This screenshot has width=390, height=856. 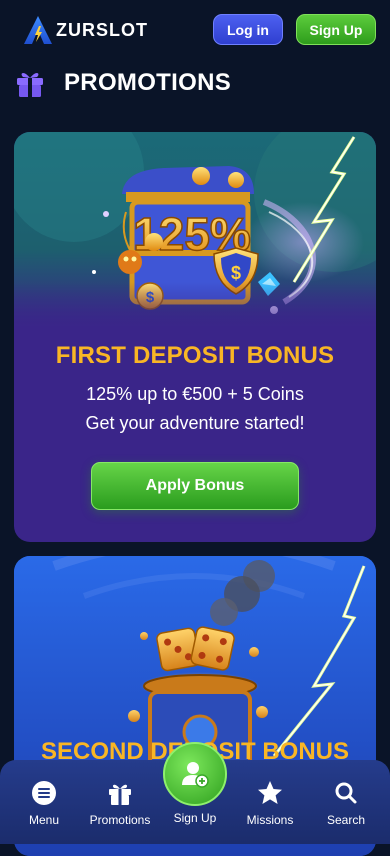 What do you see at coordinates (195, 486) in the screenshot?
I see `apply-bonus-button: Apply Bonus` at bounding box center [195, 486].